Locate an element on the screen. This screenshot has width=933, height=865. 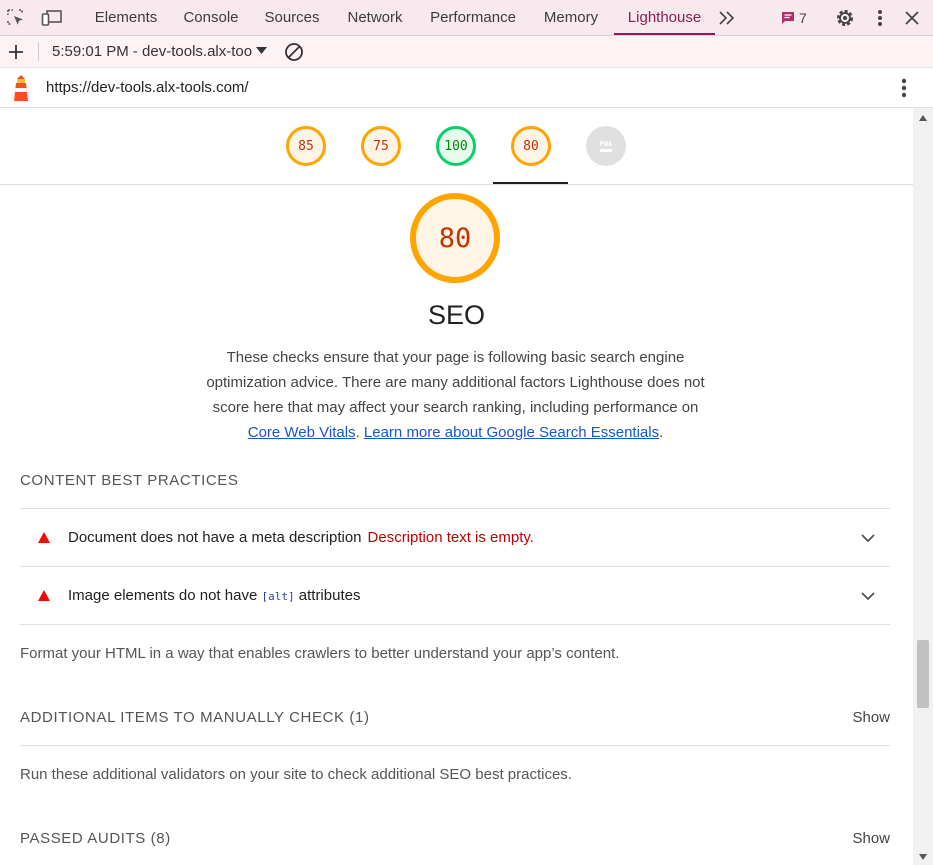
tab-sources: Sources is located at coordinates (292, 17).